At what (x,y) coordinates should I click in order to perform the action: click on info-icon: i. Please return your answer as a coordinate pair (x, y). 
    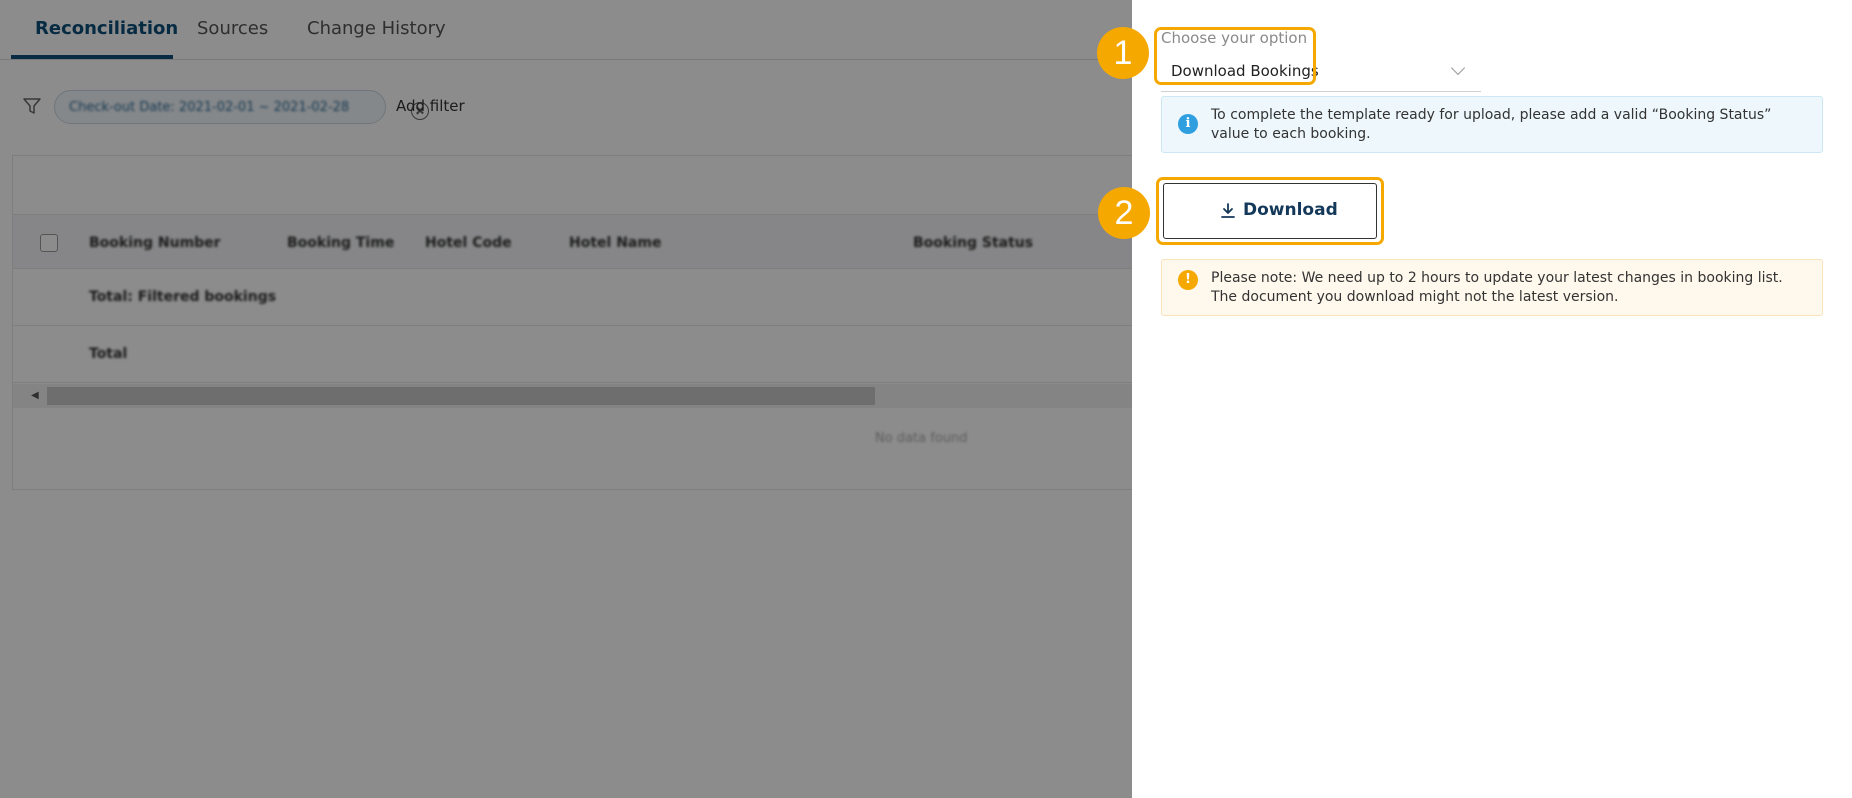
    Looking at the image, I should click on (1188, 124).